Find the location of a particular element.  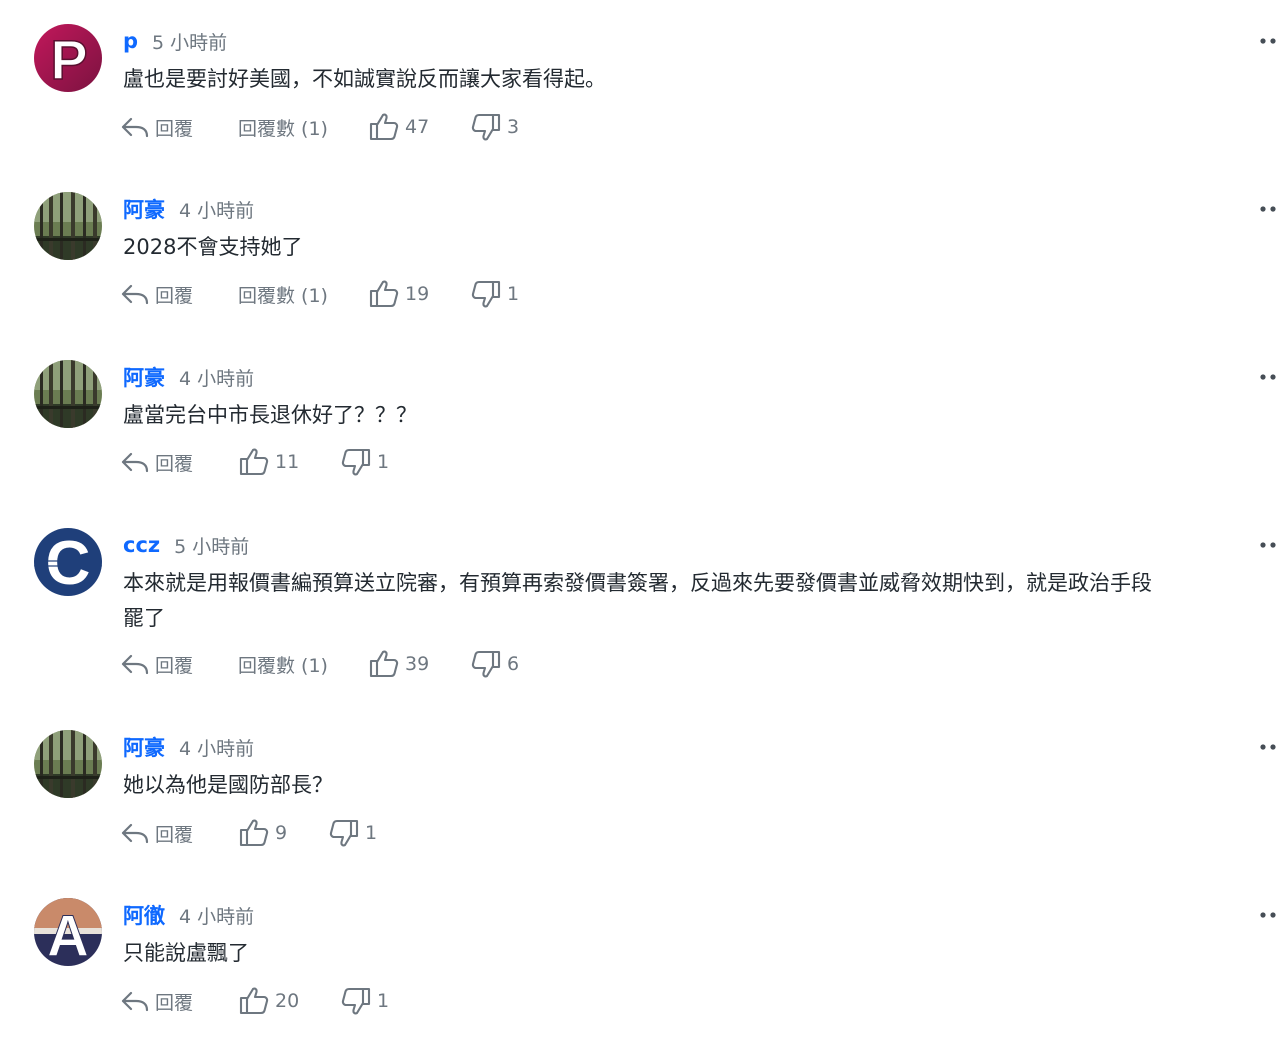

svg-text: A is located at coordinates (68, 935).